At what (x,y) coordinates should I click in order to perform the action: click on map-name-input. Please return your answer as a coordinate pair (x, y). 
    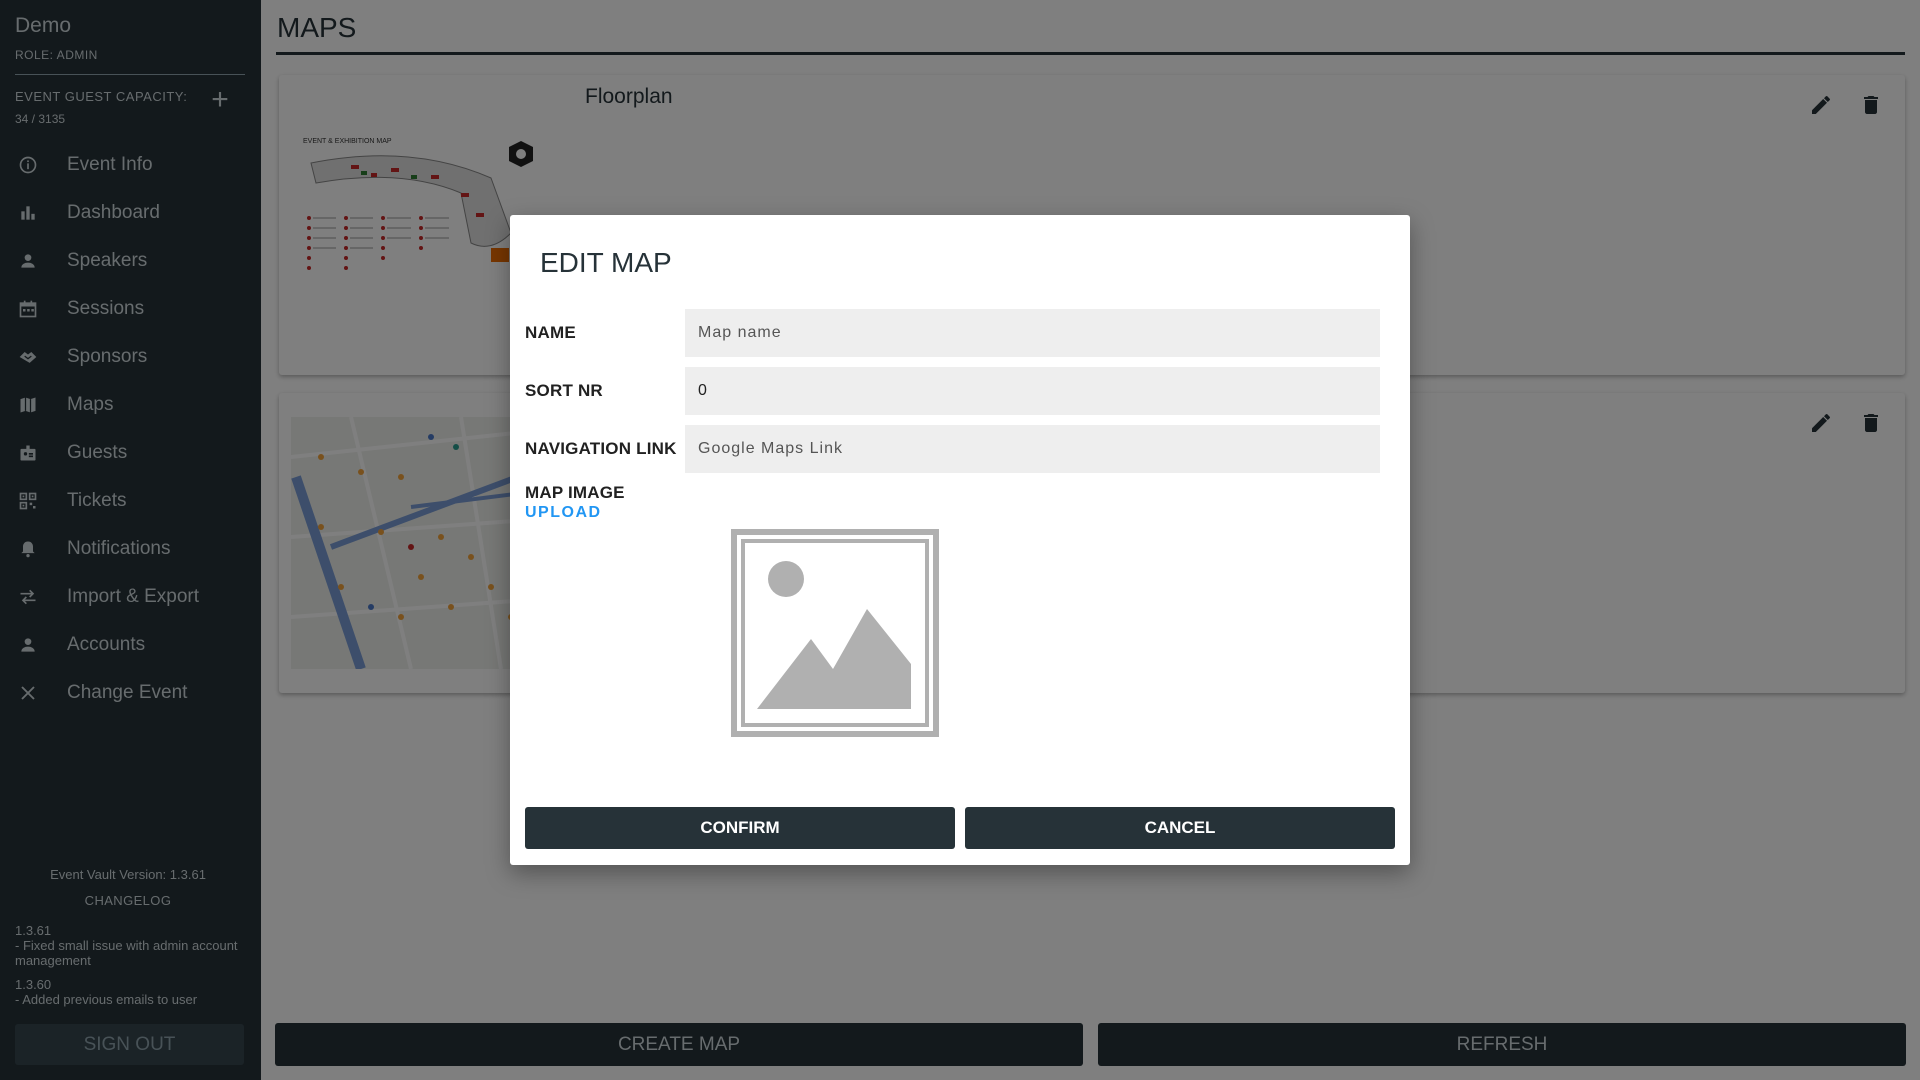
    Looking at the image, I should click on (1032, 333).